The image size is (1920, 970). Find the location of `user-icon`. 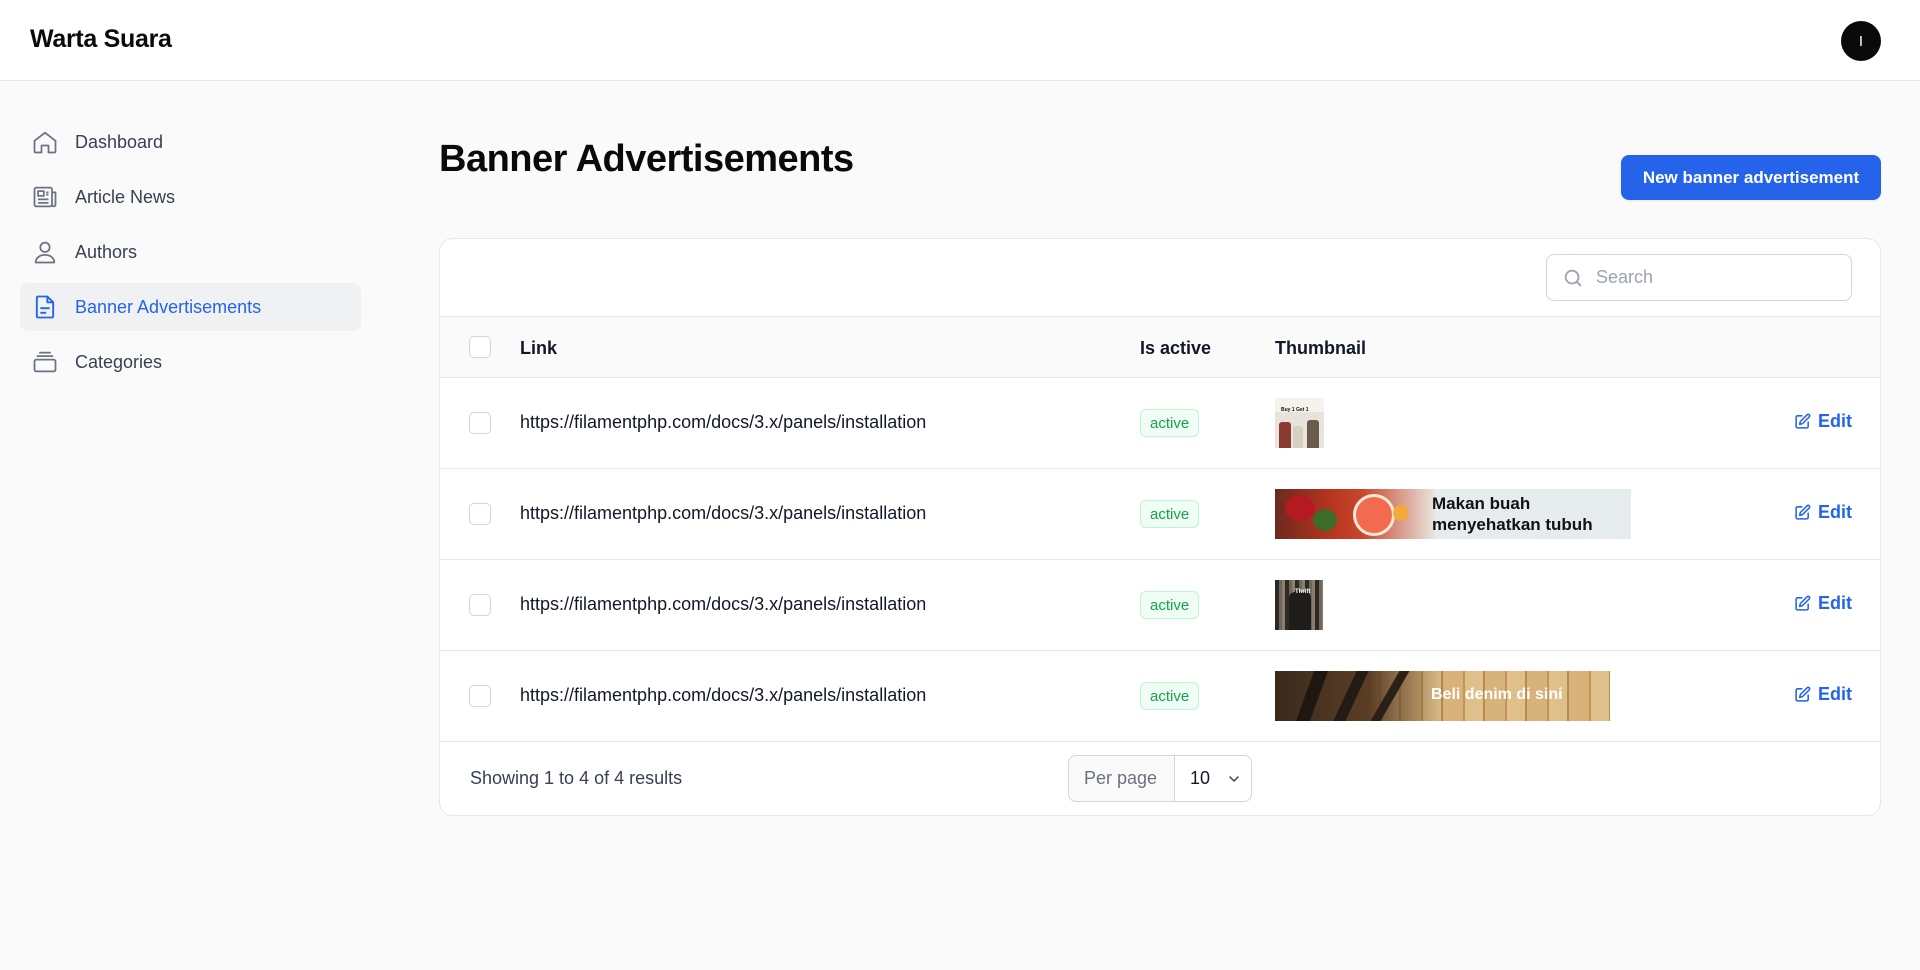

user-icon is located at coordinates (45, 252).